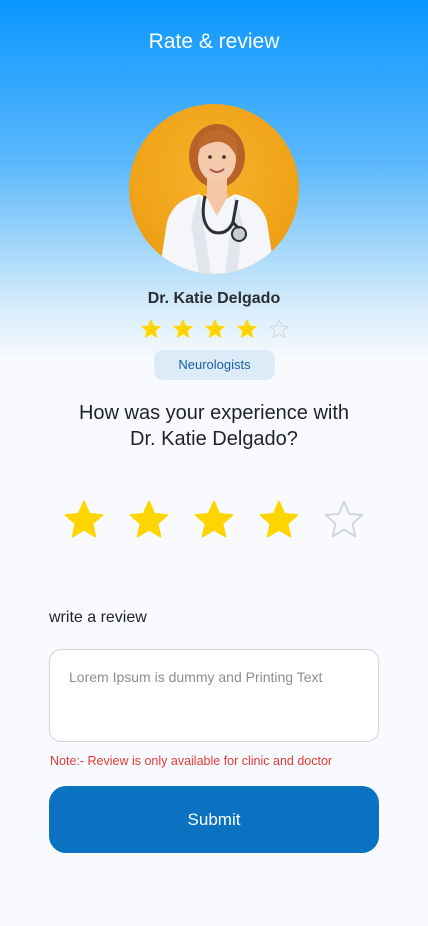 This screenshot has width=428, height=926. What do you see at coordinates (98, 617) in the screenshot?
I see `review-label: write a review` at bounding box center [98, 617].